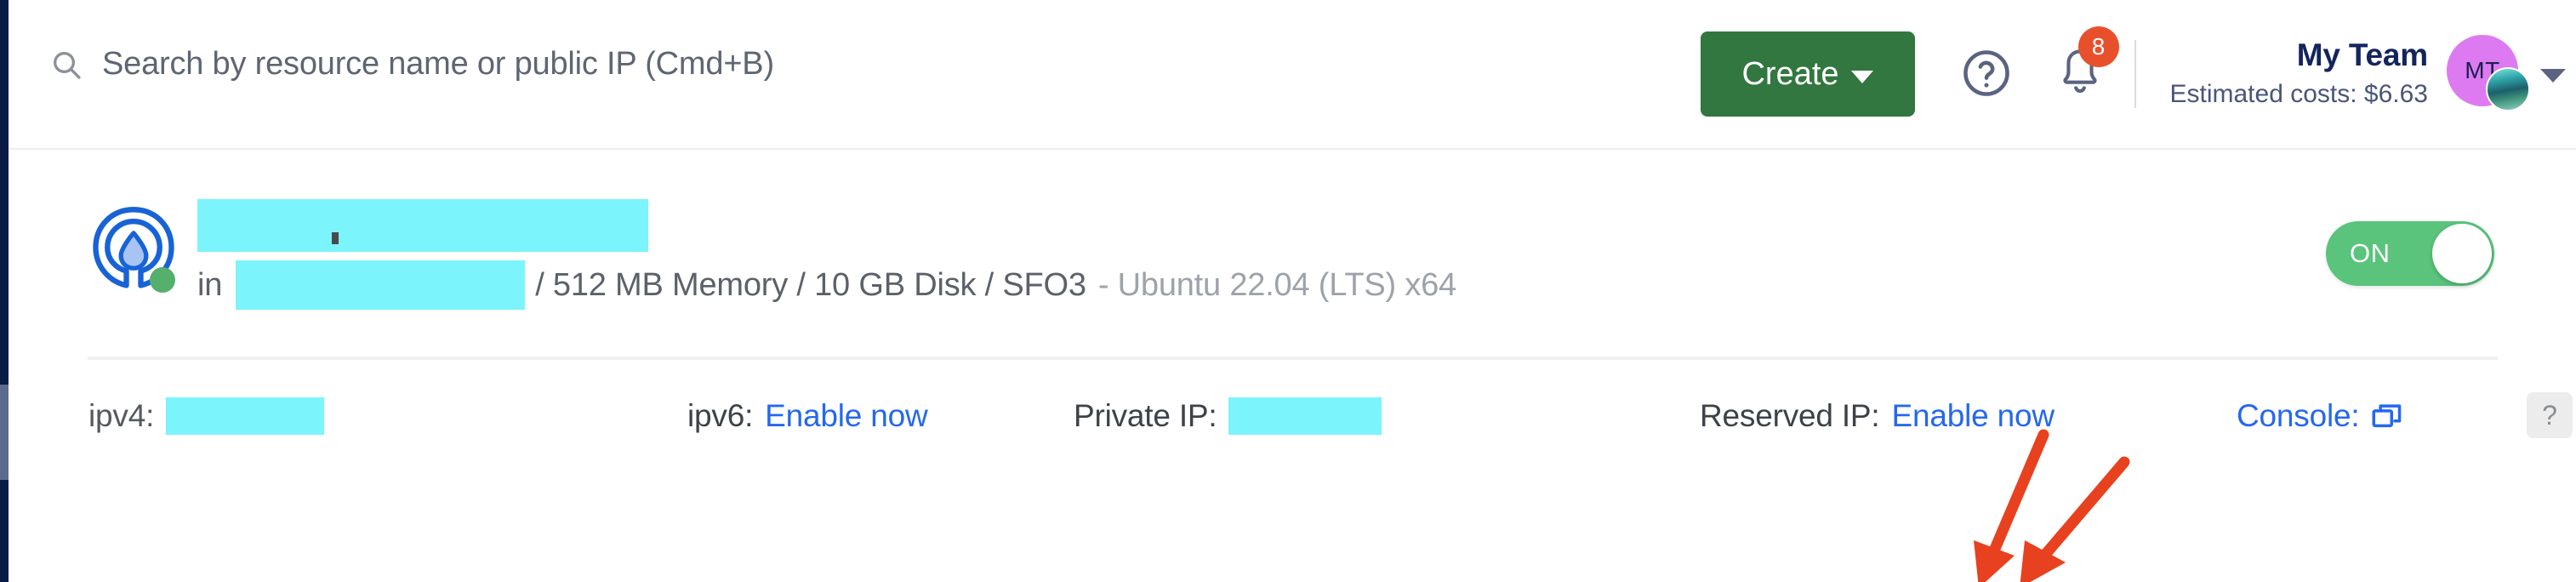 The height and width of the screenshot is (582, 2576). I want to click on region-preposition: in, so click(210, 284).